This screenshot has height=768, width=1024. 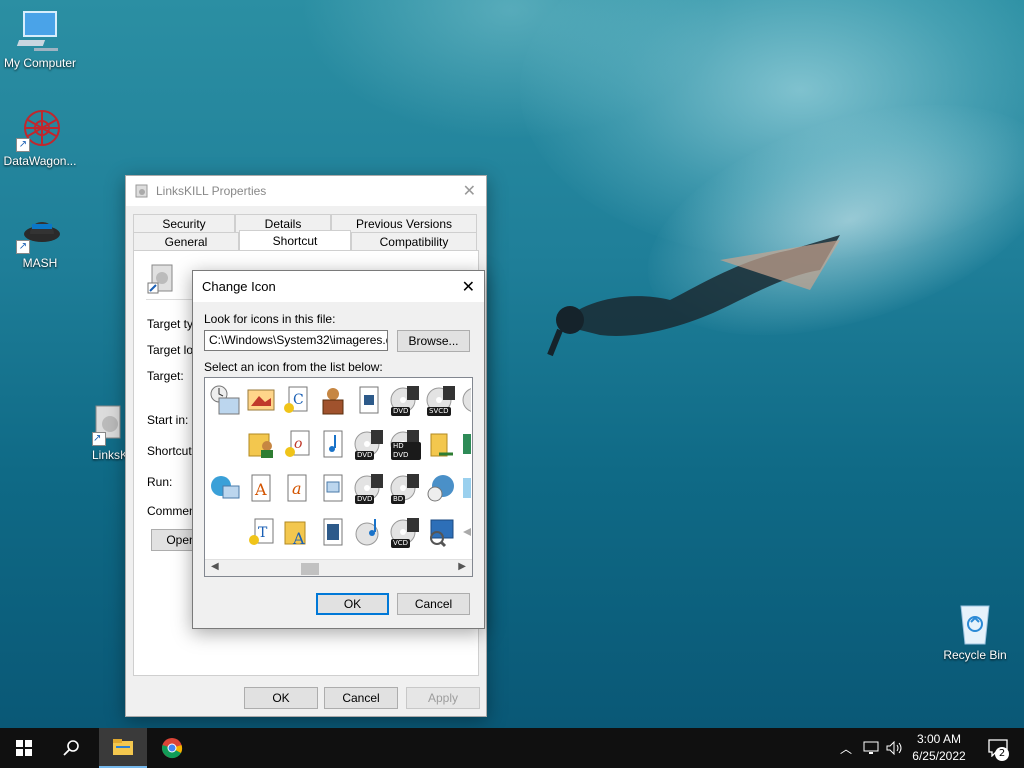 I want to click on tab-security: Security, so click(x=184, y=223).